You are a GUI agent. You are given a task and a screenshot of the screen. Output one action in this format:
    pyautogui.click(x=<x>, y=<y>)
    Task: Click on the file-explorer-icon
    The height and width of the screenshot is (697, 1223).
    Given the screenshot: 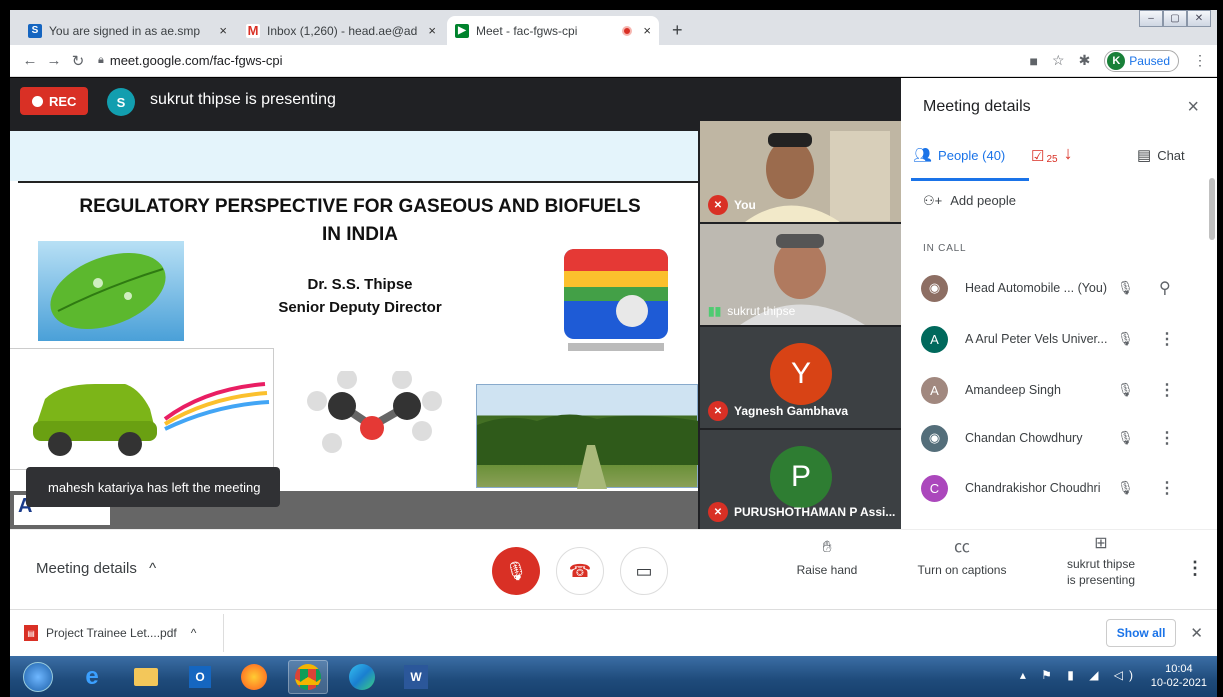 What is the action you would take?
    pyautogui.click(x=146, y=677)
    